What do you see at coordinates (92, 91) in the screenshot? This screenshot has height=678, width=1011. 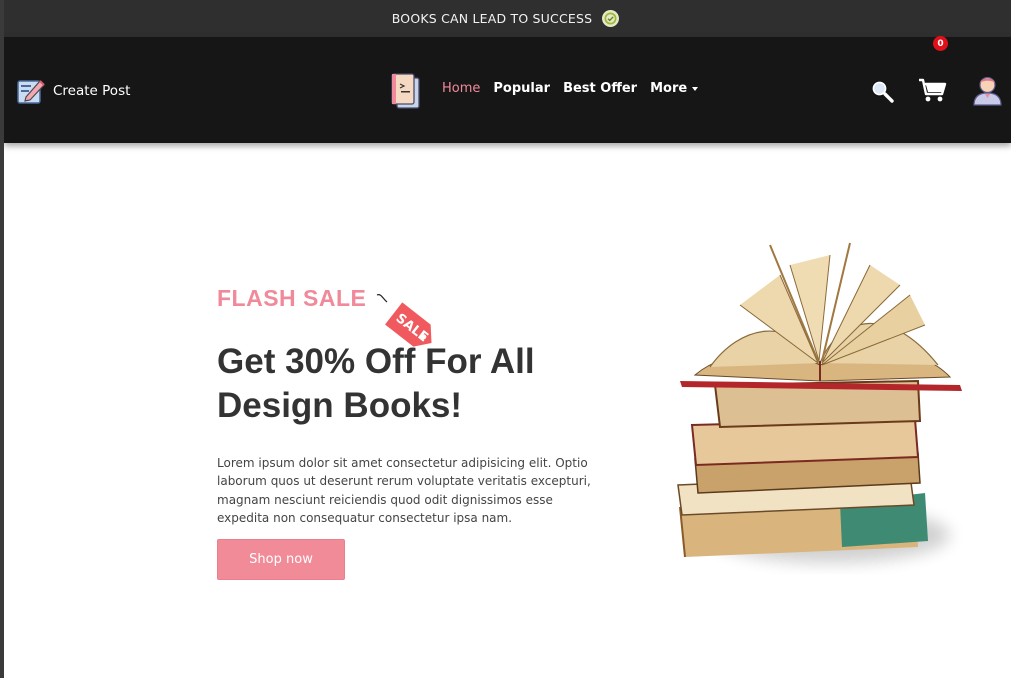 I see `create-post-label: Create Post` at bounding box center [92, 91].